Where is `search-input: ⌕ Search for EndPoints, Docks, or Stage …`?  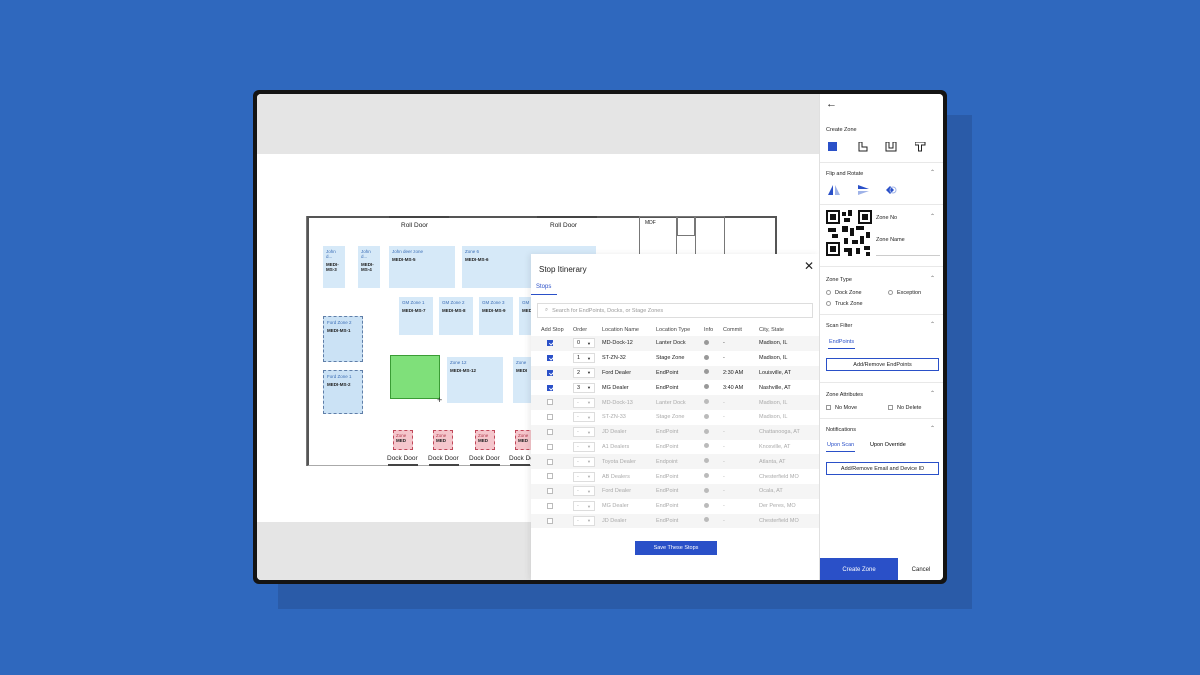
search-input: ⌕ Search for EndPoints, Docks, or Stage … is located at coordinates (675, 310).